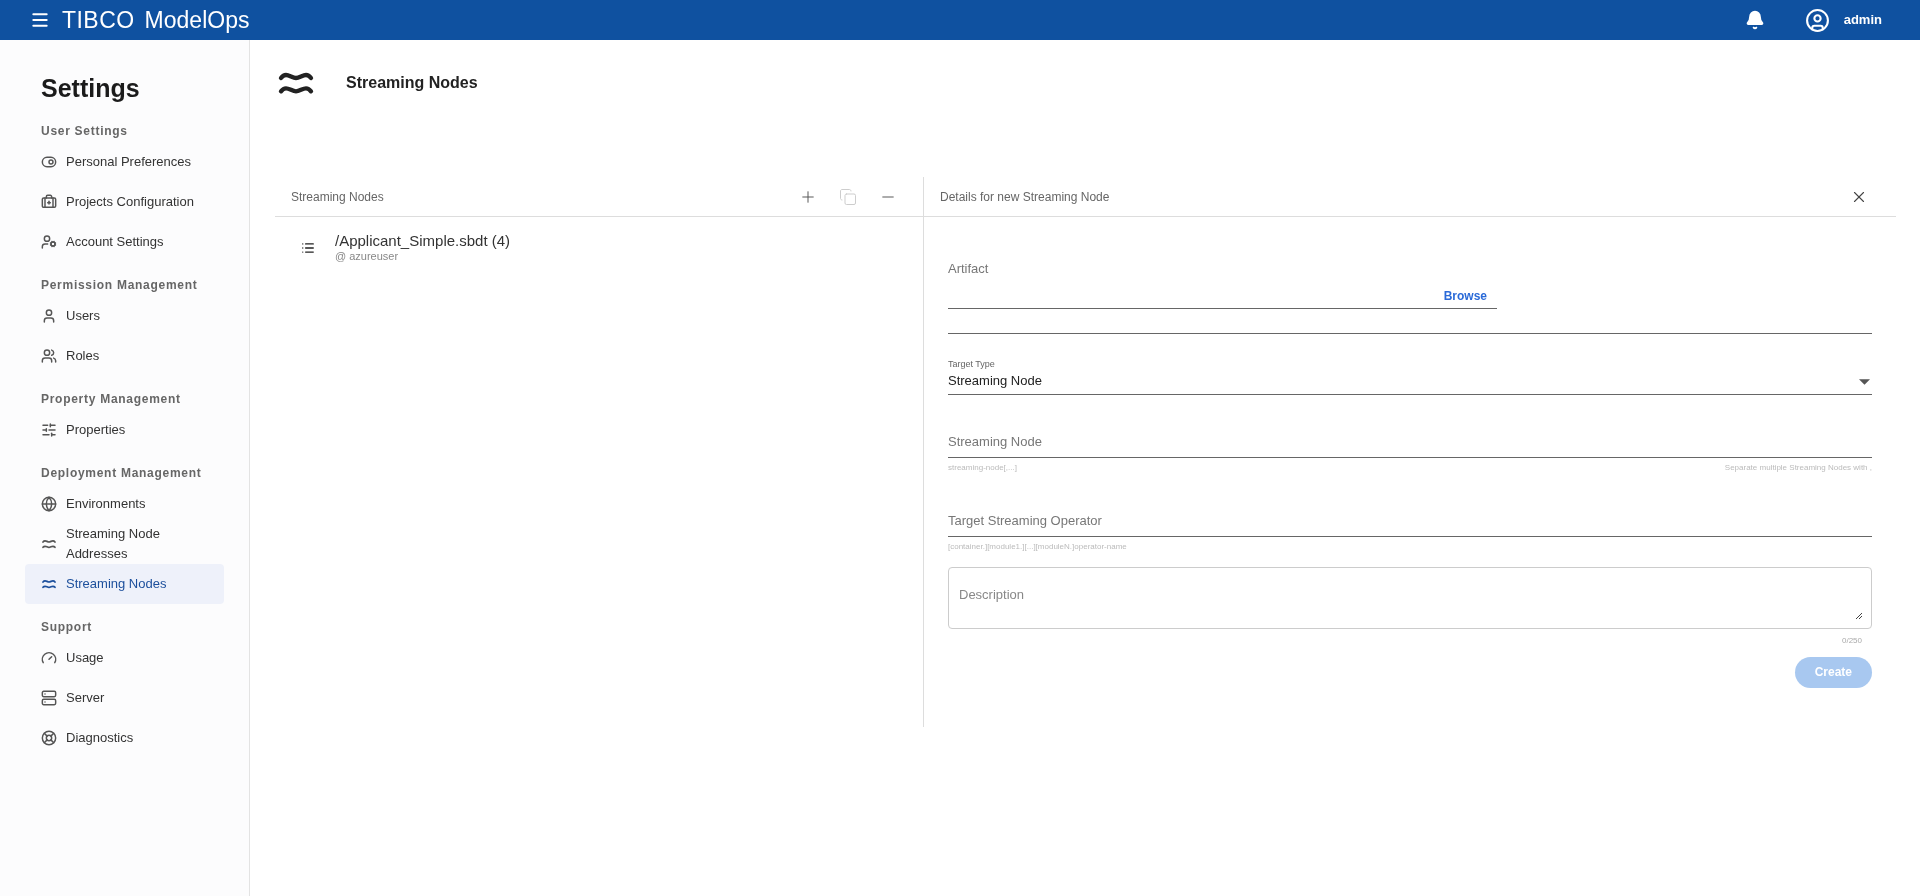  Describe the element at coordinates (1025, 520) in the screenshot. I see `field-label: Target Streaming Operator` at that location.